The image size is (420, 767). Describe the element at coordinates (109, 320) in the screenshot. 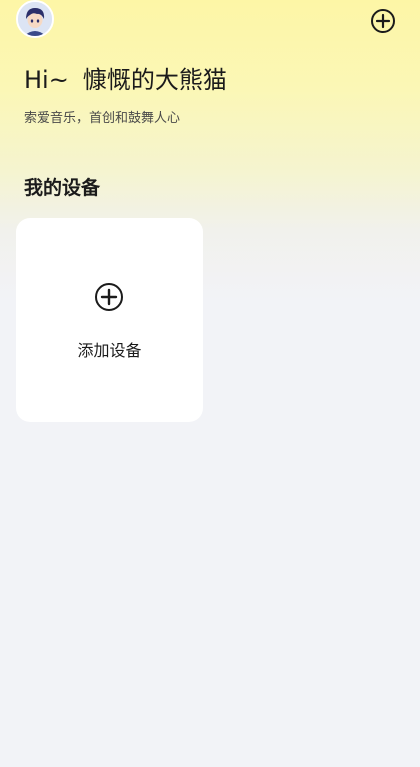

I see `add-device-card: 添加设备` at that location.